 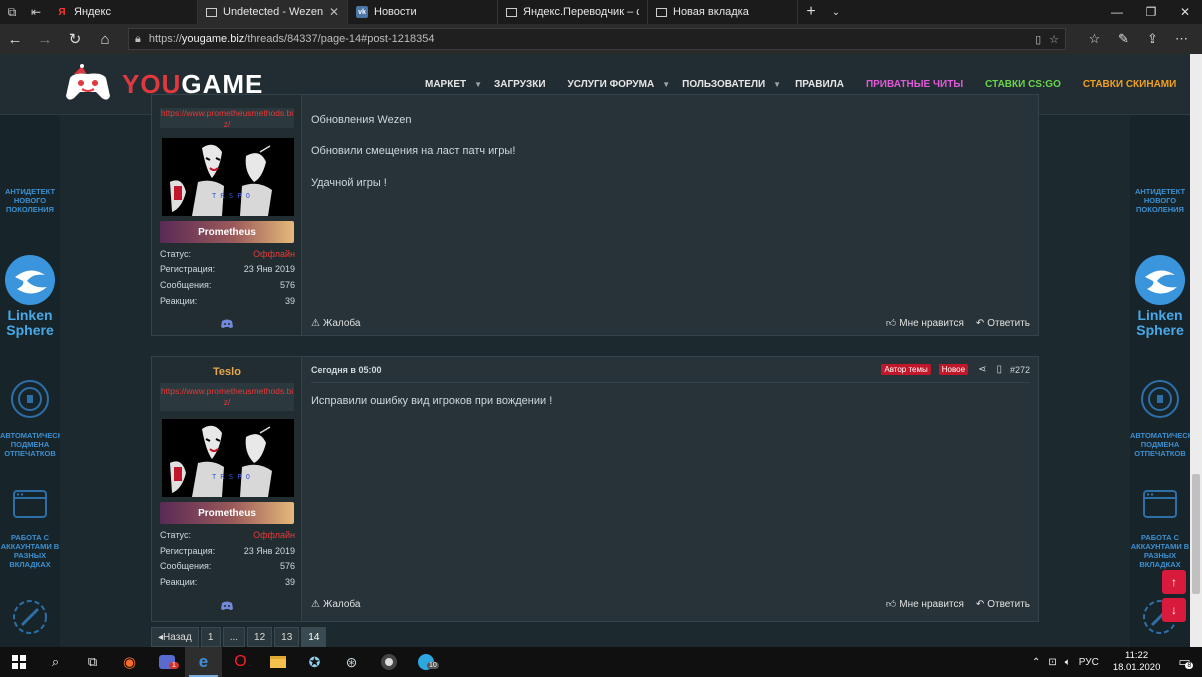 What do you see at coordinates (30, 617) in the screenshot?
I see `tools-icon` at bounding box center [30, 617].